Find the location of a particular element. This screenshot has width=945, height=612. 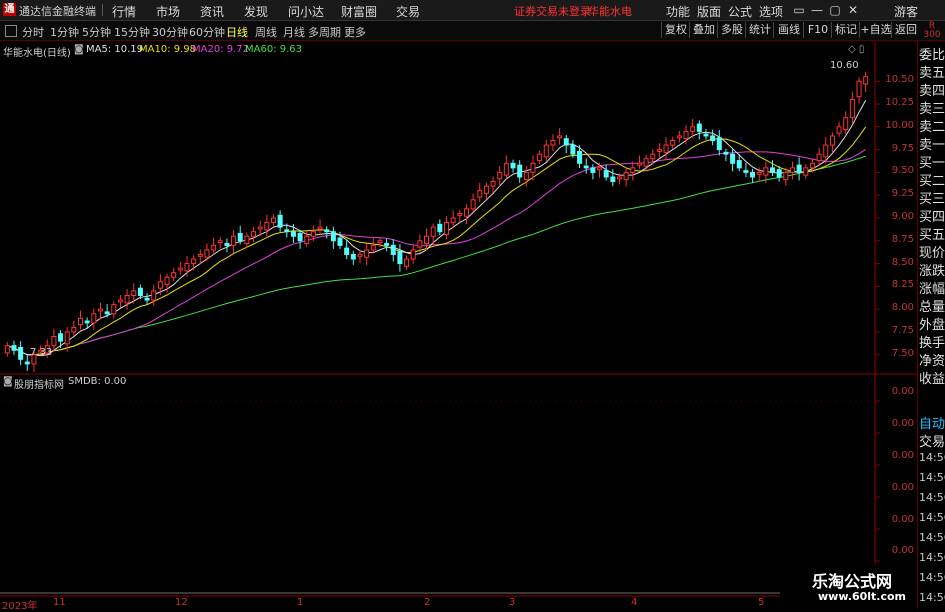

chart-mode-icon: ◇ ▯ is located at coordinates (856, 49).